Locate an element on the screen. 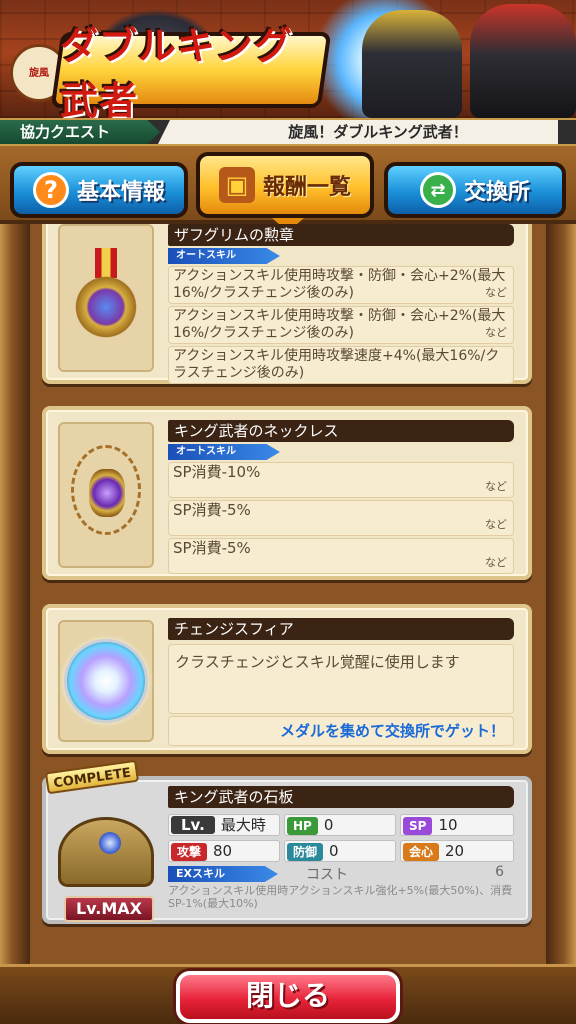  sp-value: 10 is located at coordinates (448, 825).